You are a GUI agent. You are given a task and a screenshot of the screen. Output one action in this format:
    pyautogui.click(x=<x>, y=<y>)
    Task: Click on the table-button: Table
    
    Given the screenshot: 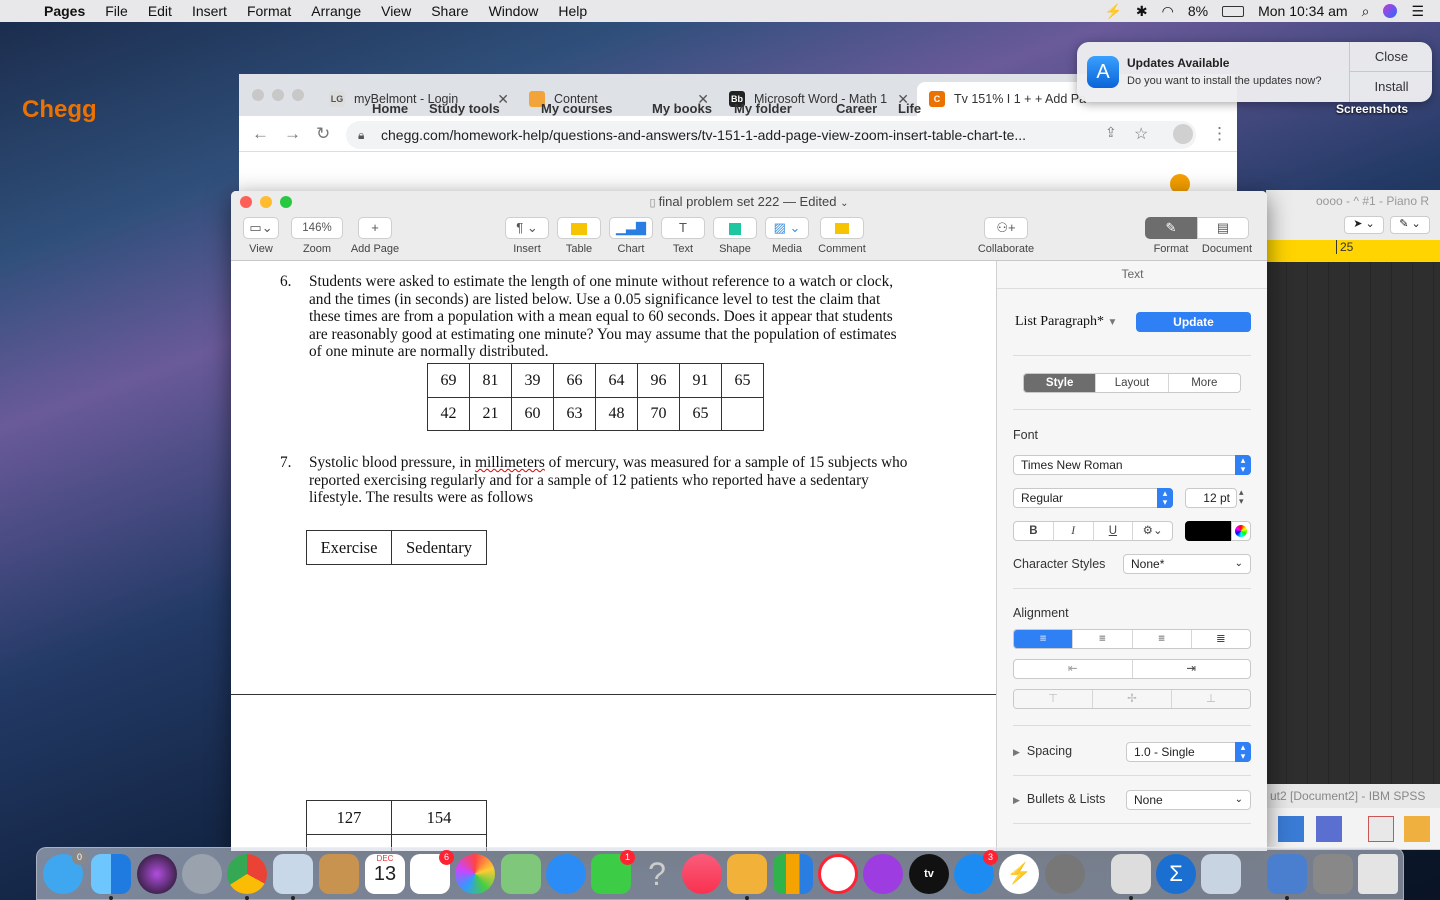 What is the action you would take?
    pyautogui.click(x=579, y=236)
    